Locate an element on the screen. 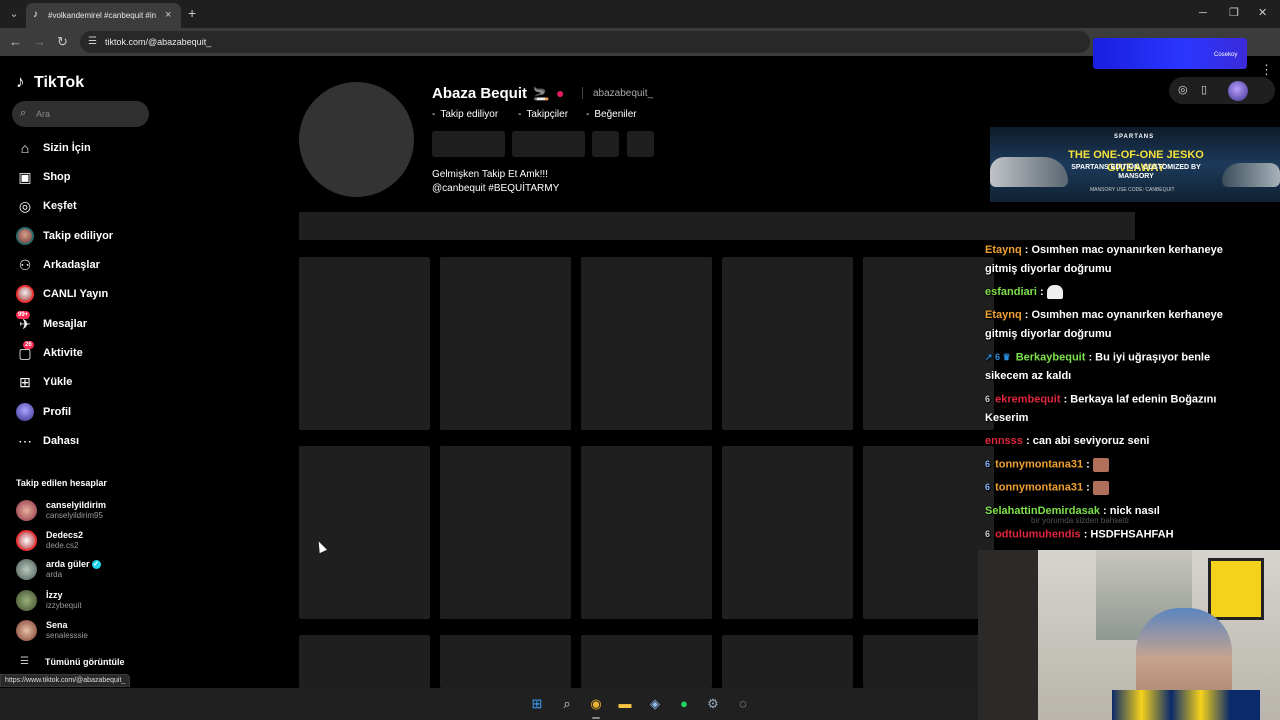 Image resolution: width=1280 pixels, height=720 pixels. tab-close-icon: × is located at coordinates (168, 15).